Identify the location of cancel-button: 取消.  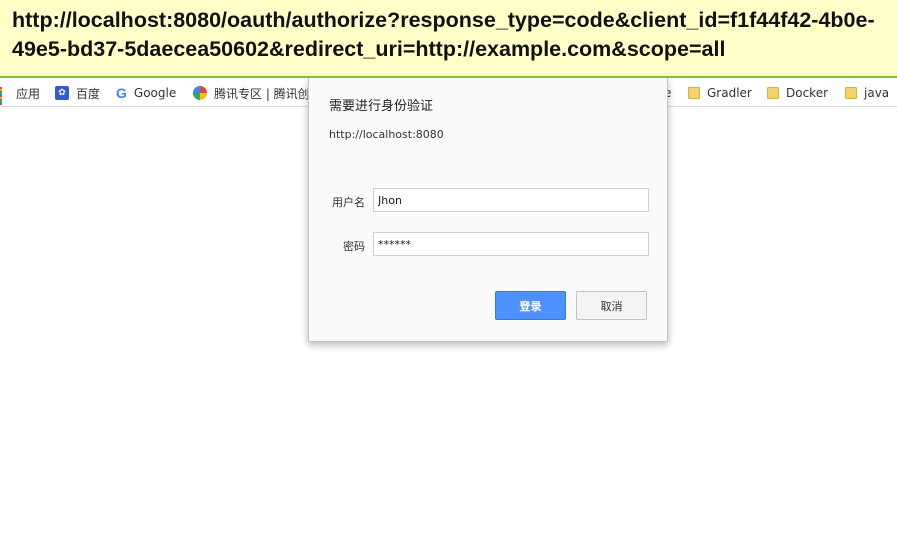
(611, 305).